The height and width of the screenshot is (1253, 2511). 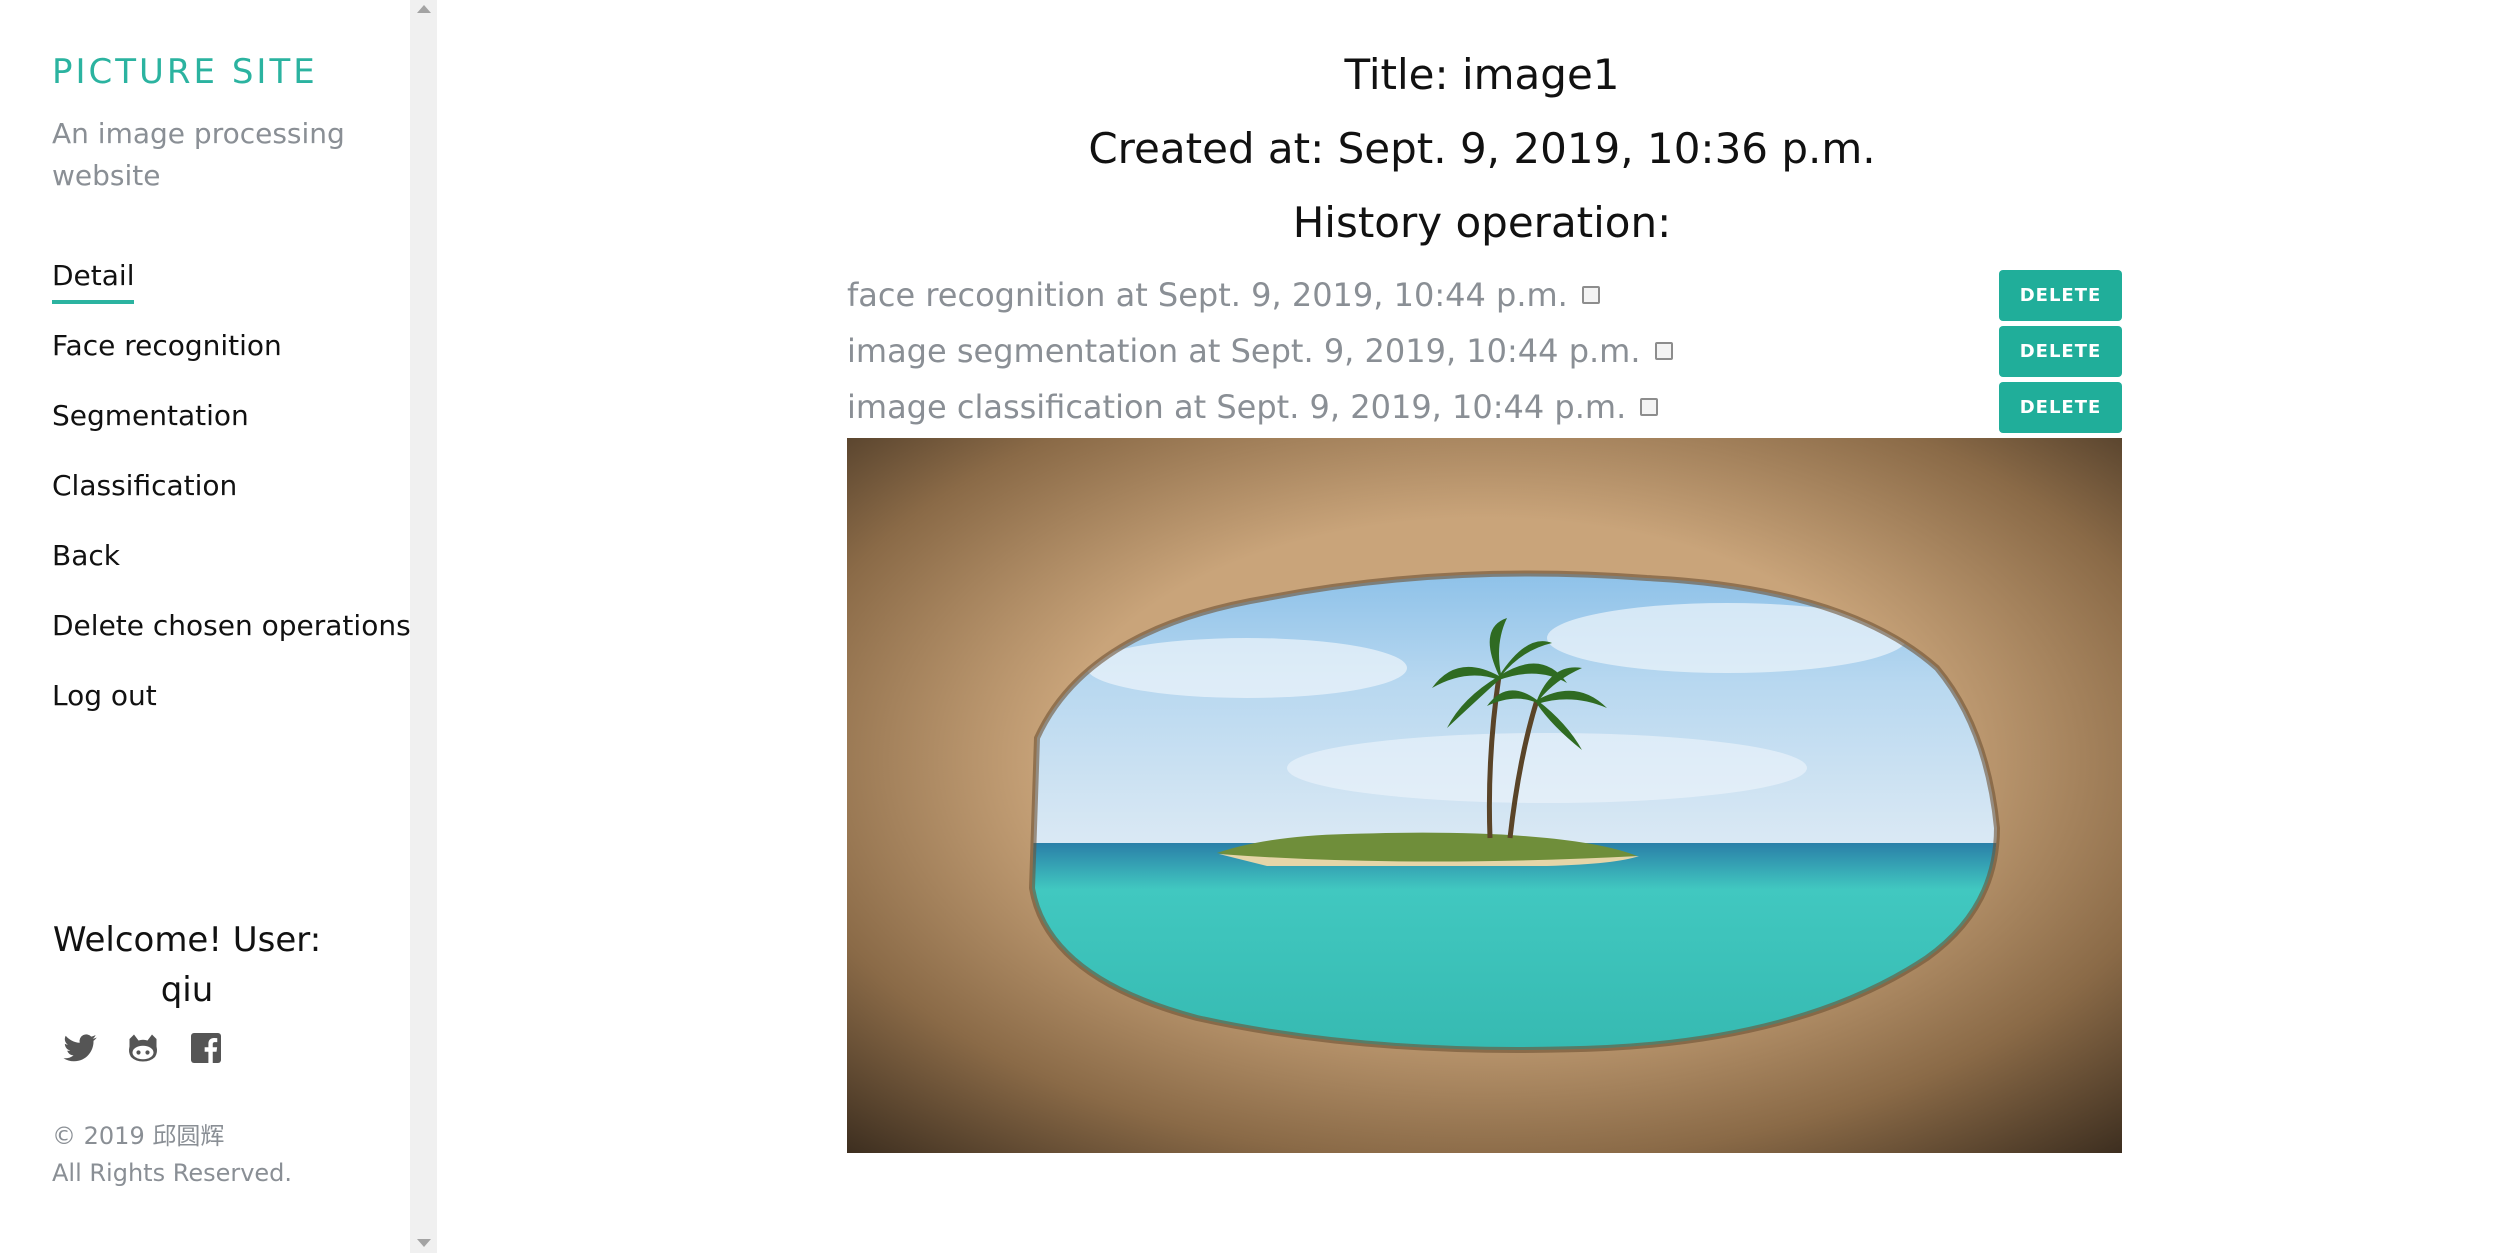 What do you see at coordinates (187, 940) in the screenshot?
I see `welcome-label: Welcome! User:` at bounding box center [187, 940].